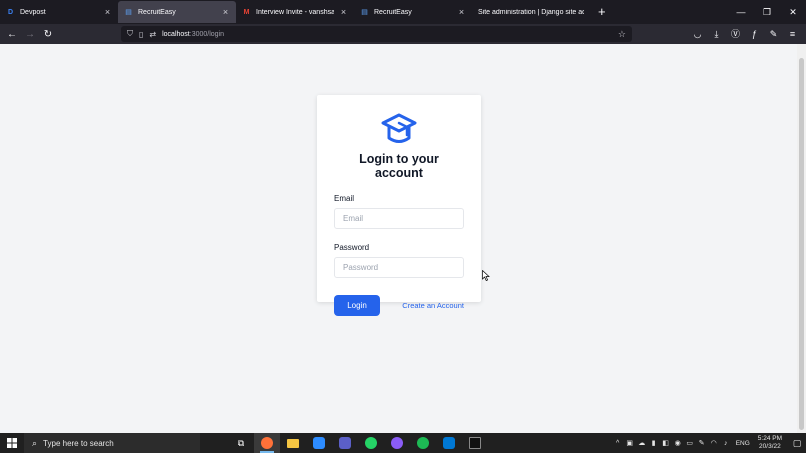 The width and height of the screenshot is (806, 453). Describe the element at coordinates (241, 443) in the screenshot. I see `task-view-icon: ⧉` at that location.